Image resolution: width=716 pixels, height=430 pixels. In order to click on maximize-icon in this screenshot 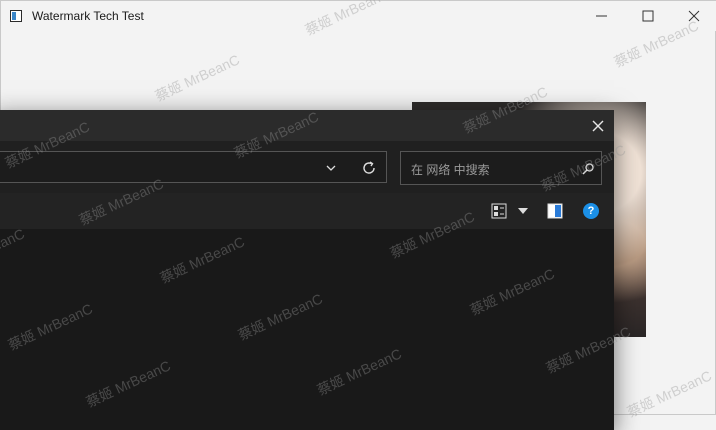, I will do `click(648, 16)`.